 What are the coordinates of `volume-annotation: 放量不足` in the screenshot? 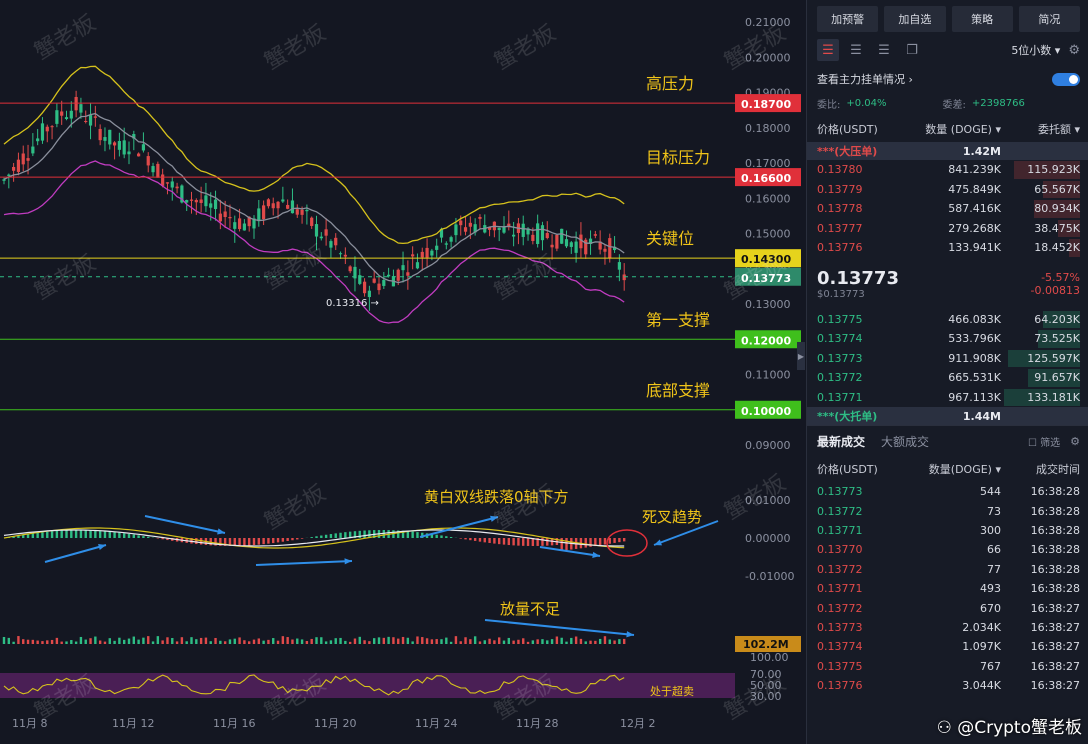 It's located at (530, 609).